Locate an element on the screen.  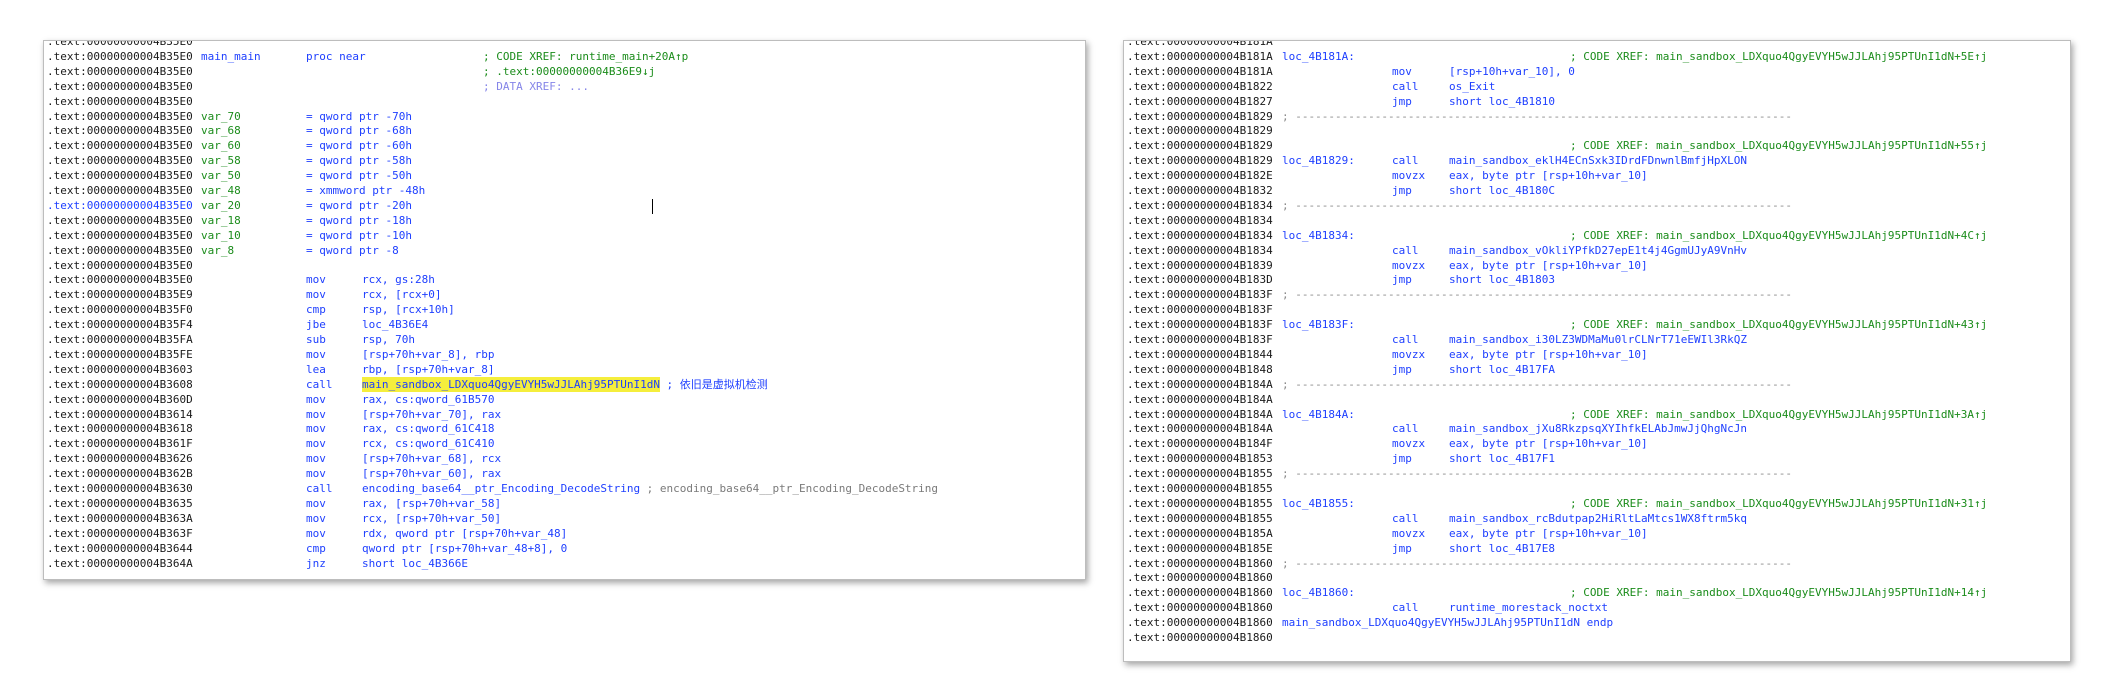
instruction-operand: qword ptr [rsp+70h+var_48+8], 0 is located at coordinates (464, 548).